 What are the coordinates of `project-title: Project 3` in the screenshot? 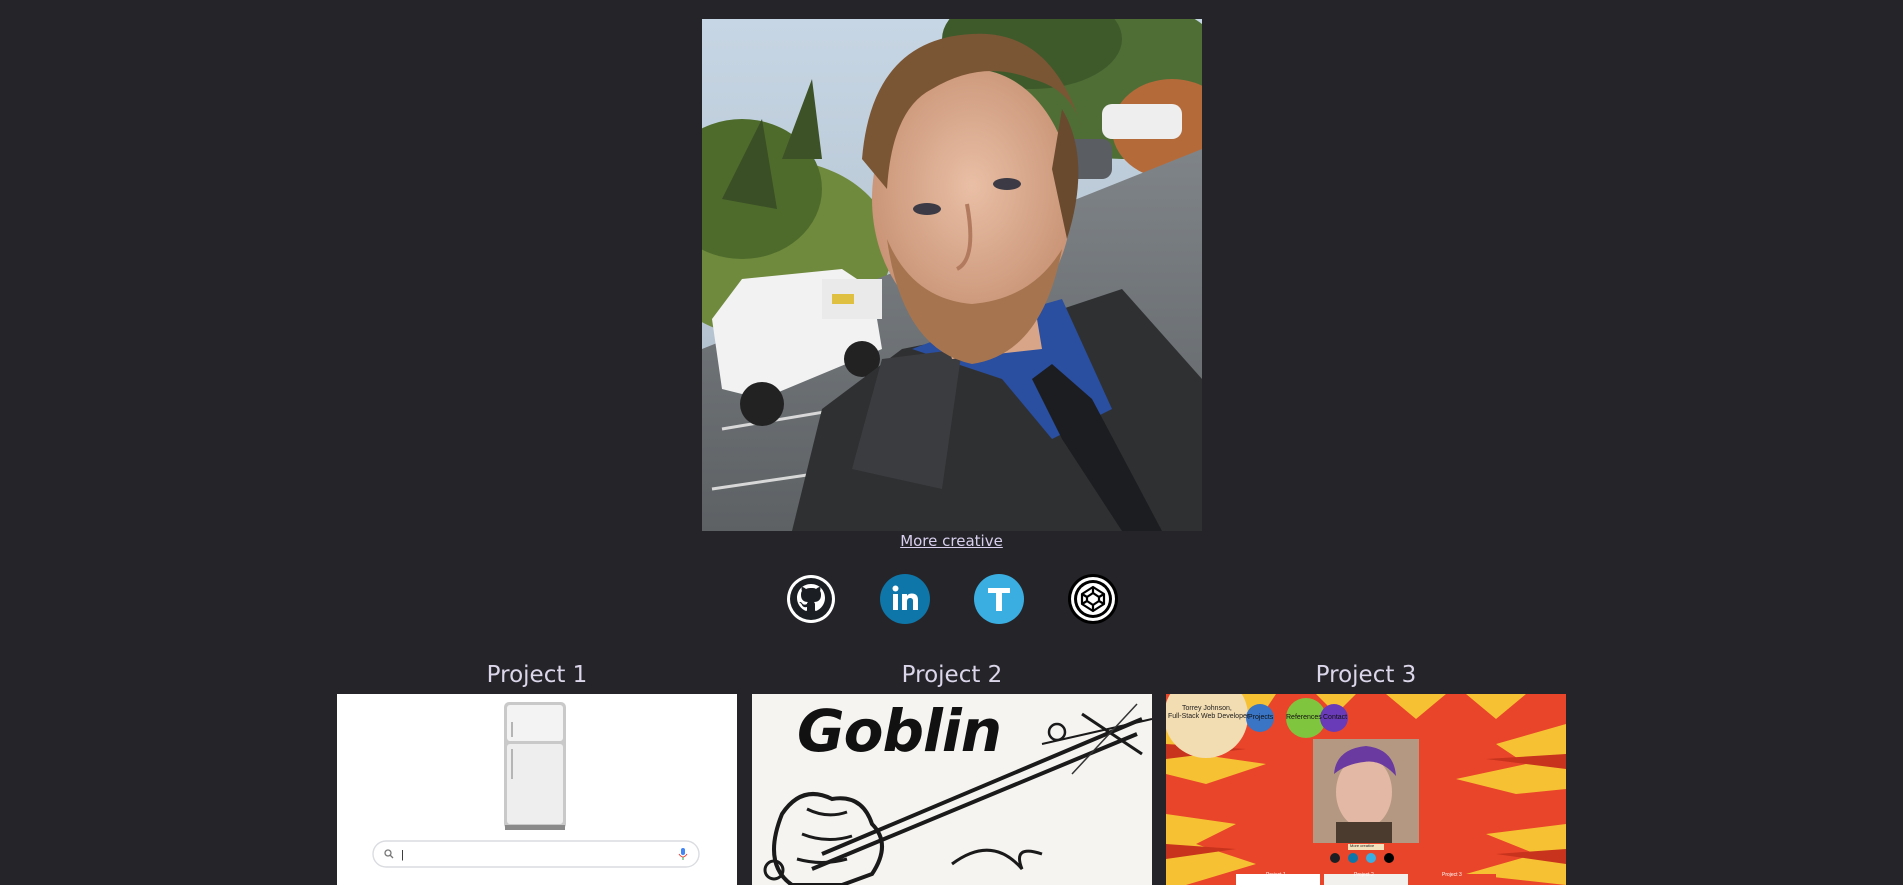 It's located at (1366, 675).